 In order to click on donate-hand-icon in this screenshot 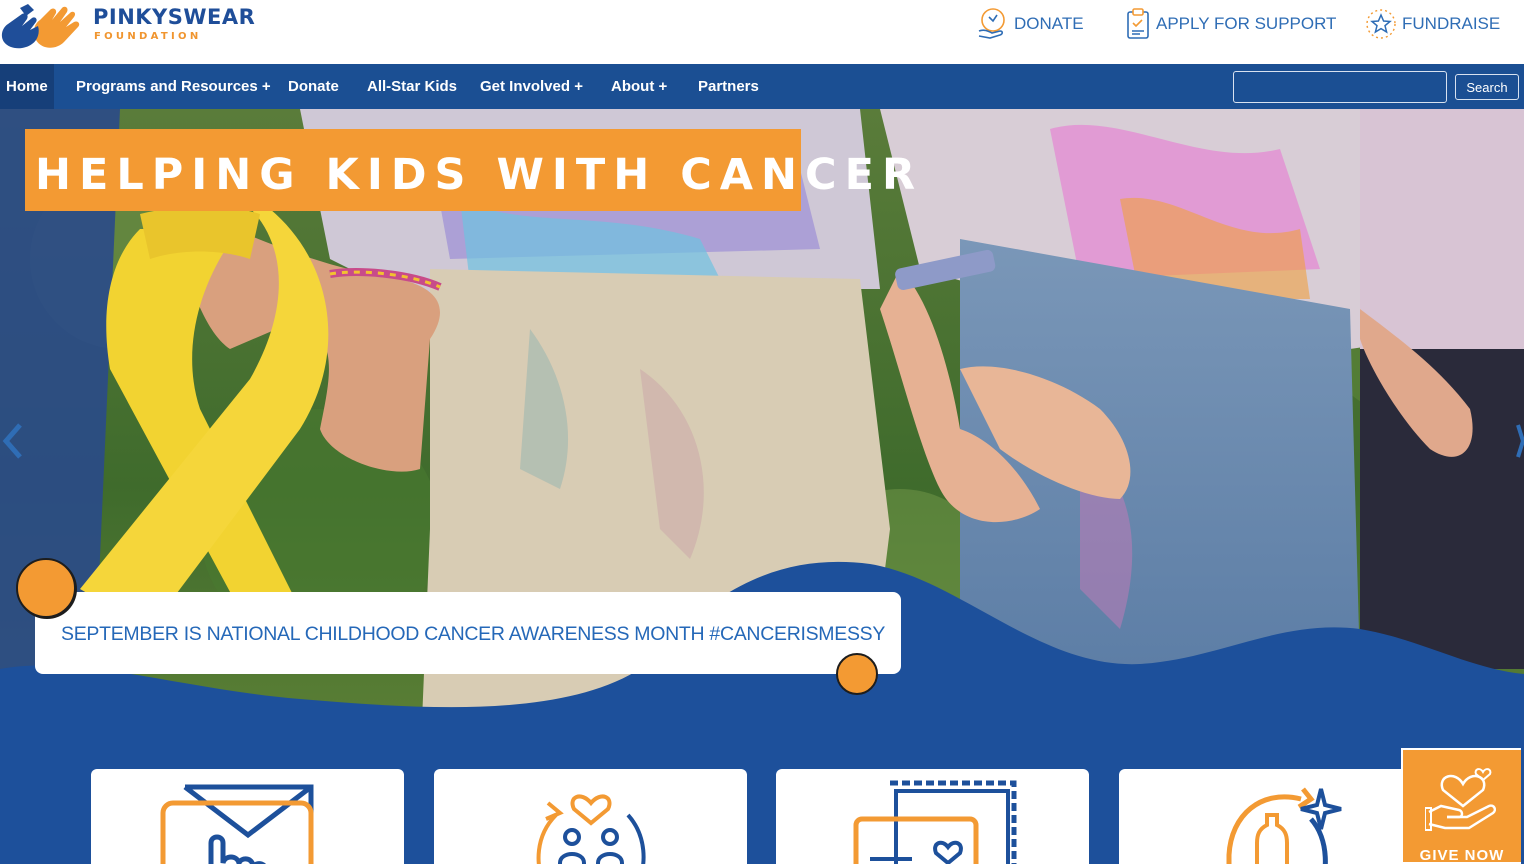, I will do `click(991, 23)`.